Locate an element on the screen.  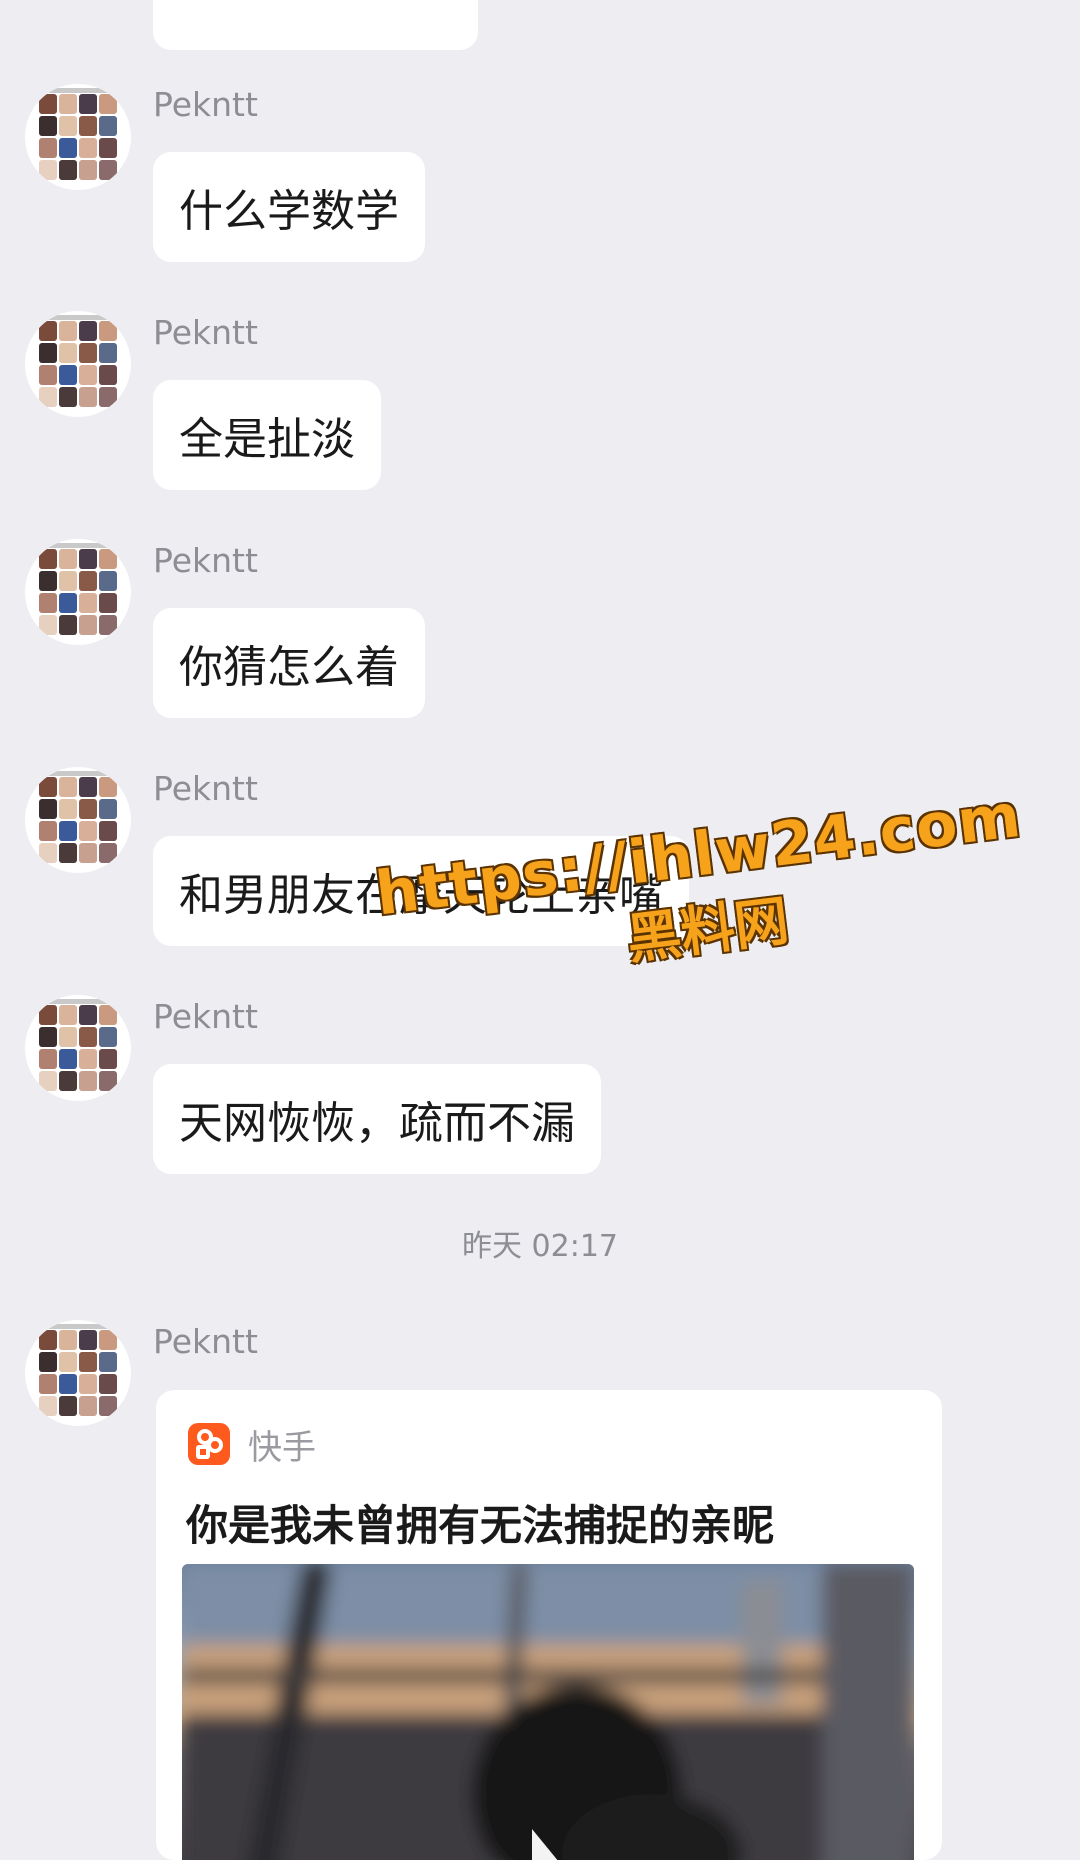
message-bubble: 什么学数学 is located at coordinates (289, 207).